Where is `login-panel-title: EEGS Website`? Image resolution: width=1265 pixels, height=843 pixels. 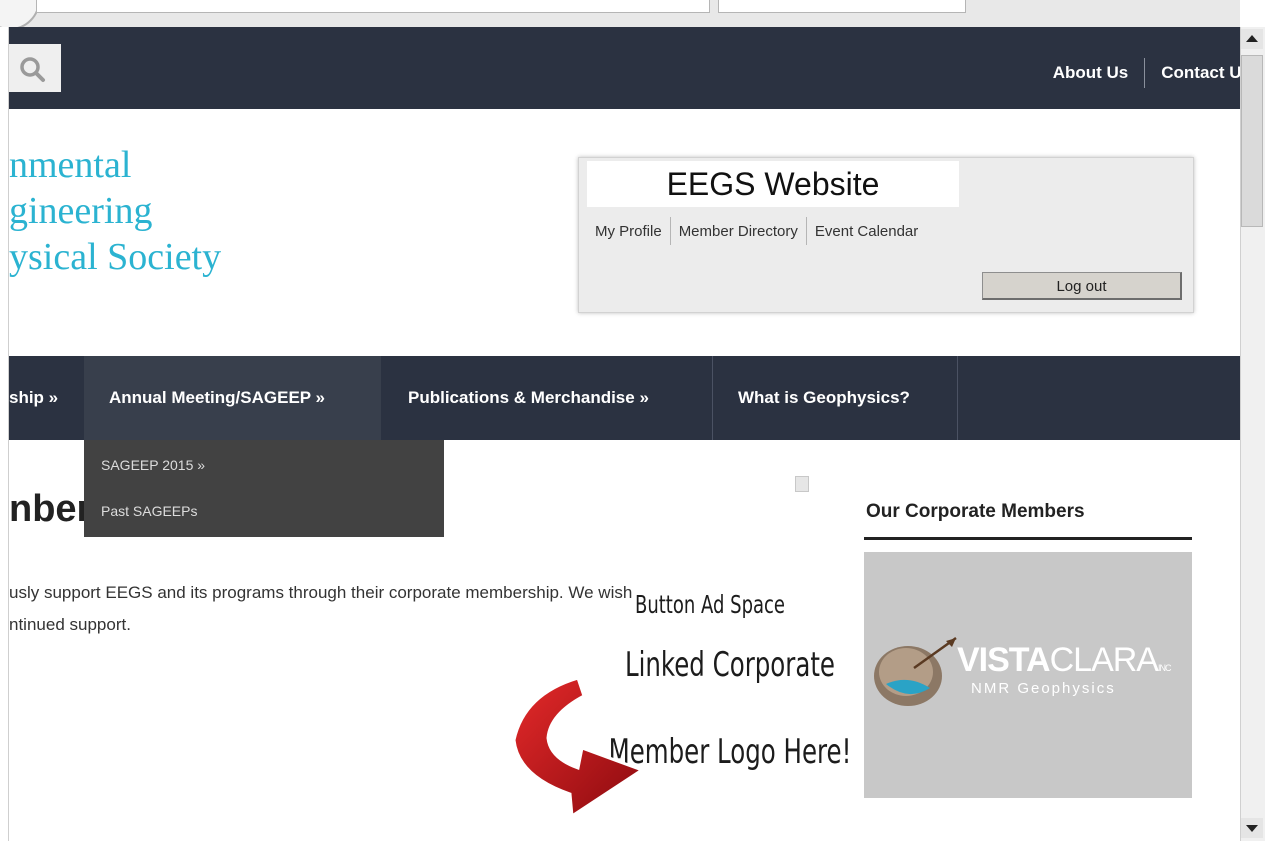 login-panel-title: EEGS Website is located at coordinates (773, 184).